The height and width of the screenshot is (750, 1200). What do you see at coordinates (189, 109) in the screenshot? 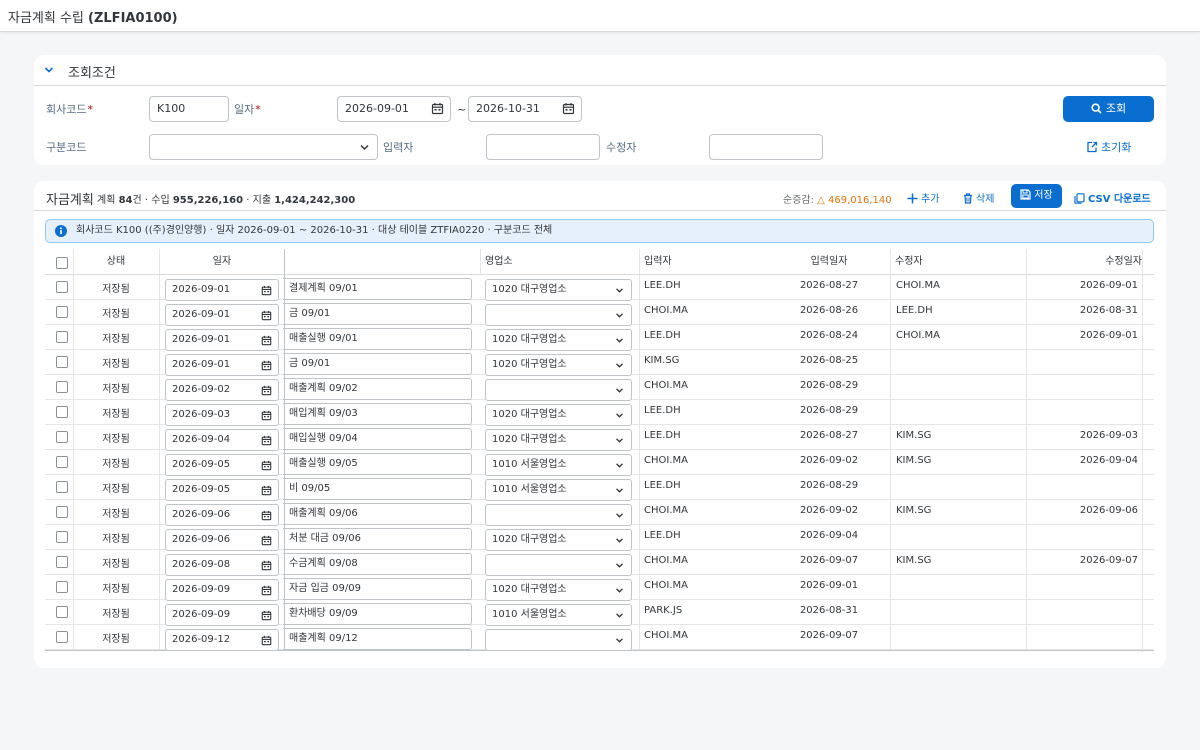
I see `company-code-input: K100` at bounding box center [189, 109].